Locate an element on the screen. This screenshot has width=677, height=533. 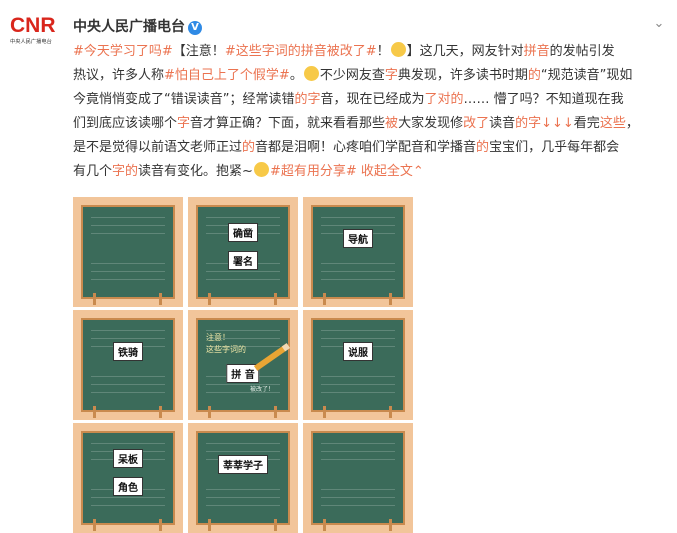
post-image: 确凿 署名 is located at coordinates (243, 252).